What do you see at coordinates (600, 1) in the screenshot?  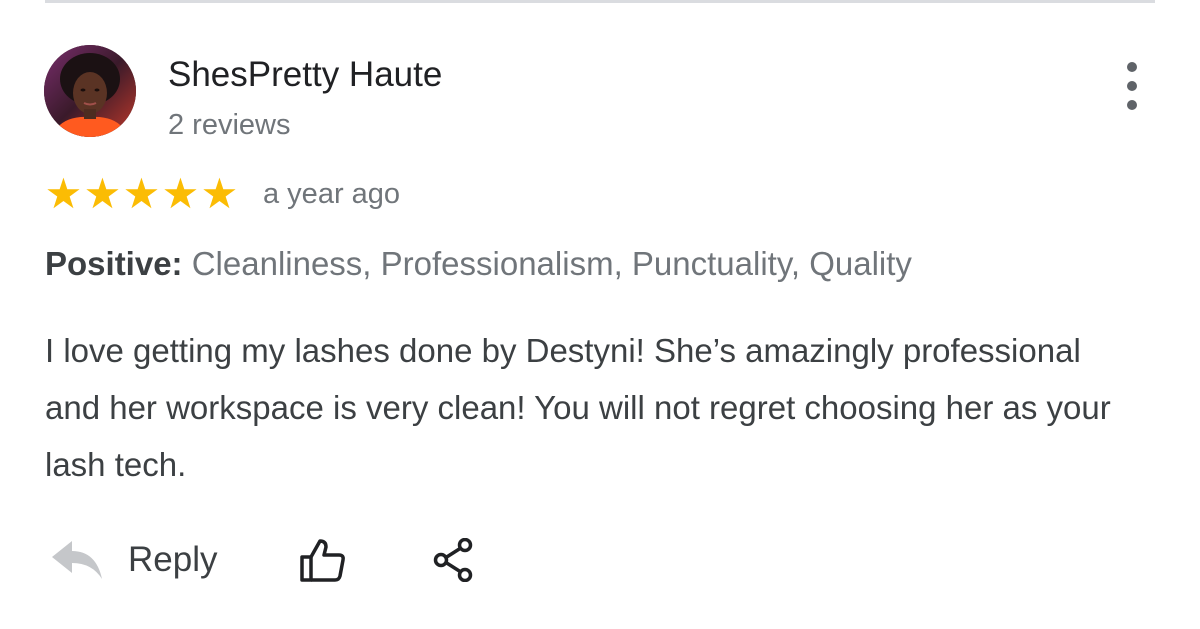 I see `top-divider` at bounding box center [600, 1].